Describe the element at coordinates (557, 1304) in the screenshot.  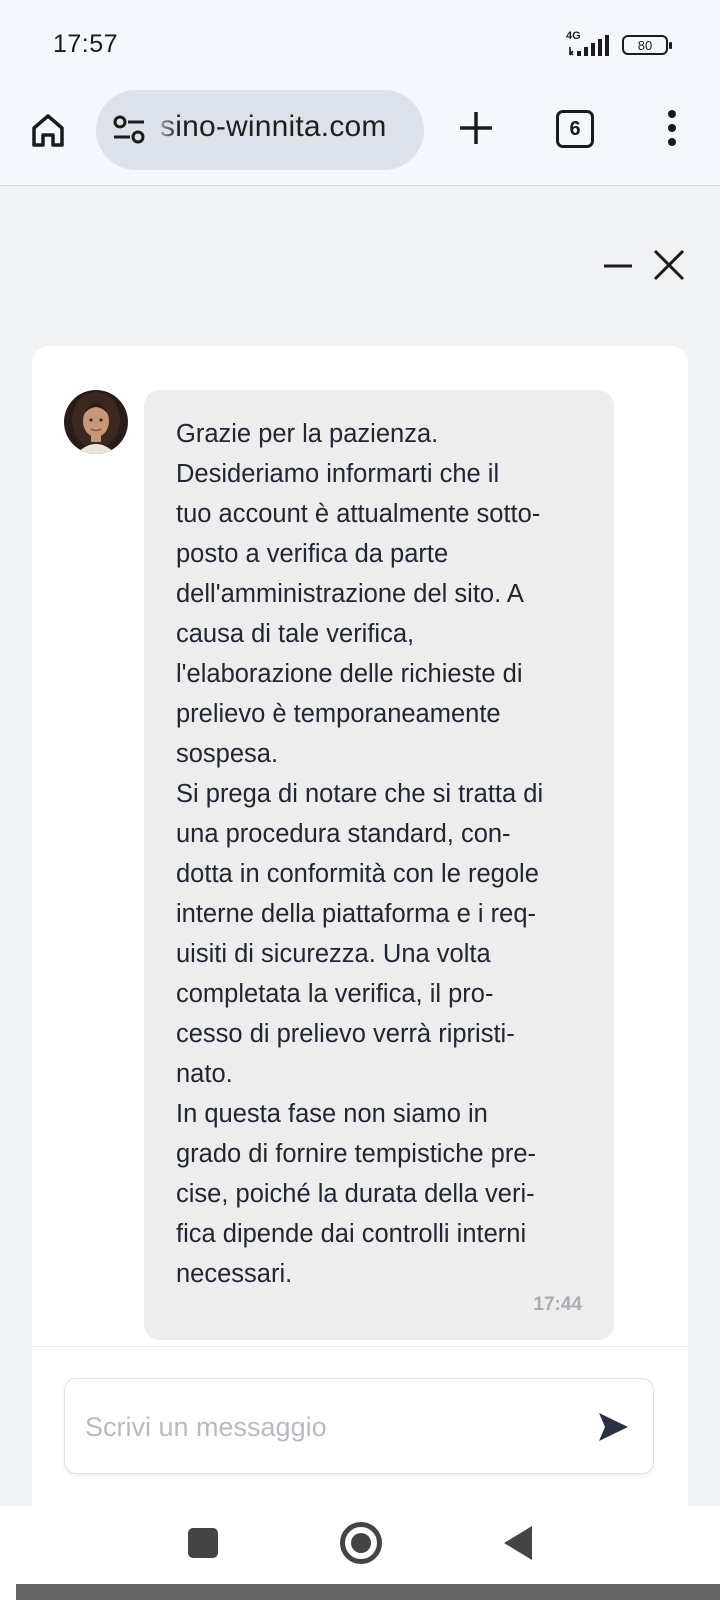
I see `message-time: 17:44` at that location.